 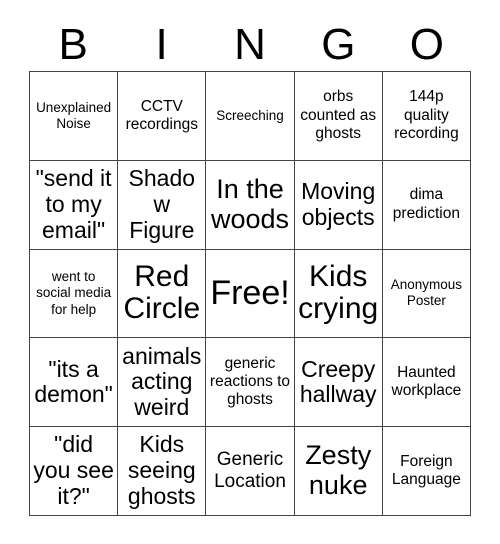 I want to click on bingo-cell-free: Free!, so click(x=250, y=294).